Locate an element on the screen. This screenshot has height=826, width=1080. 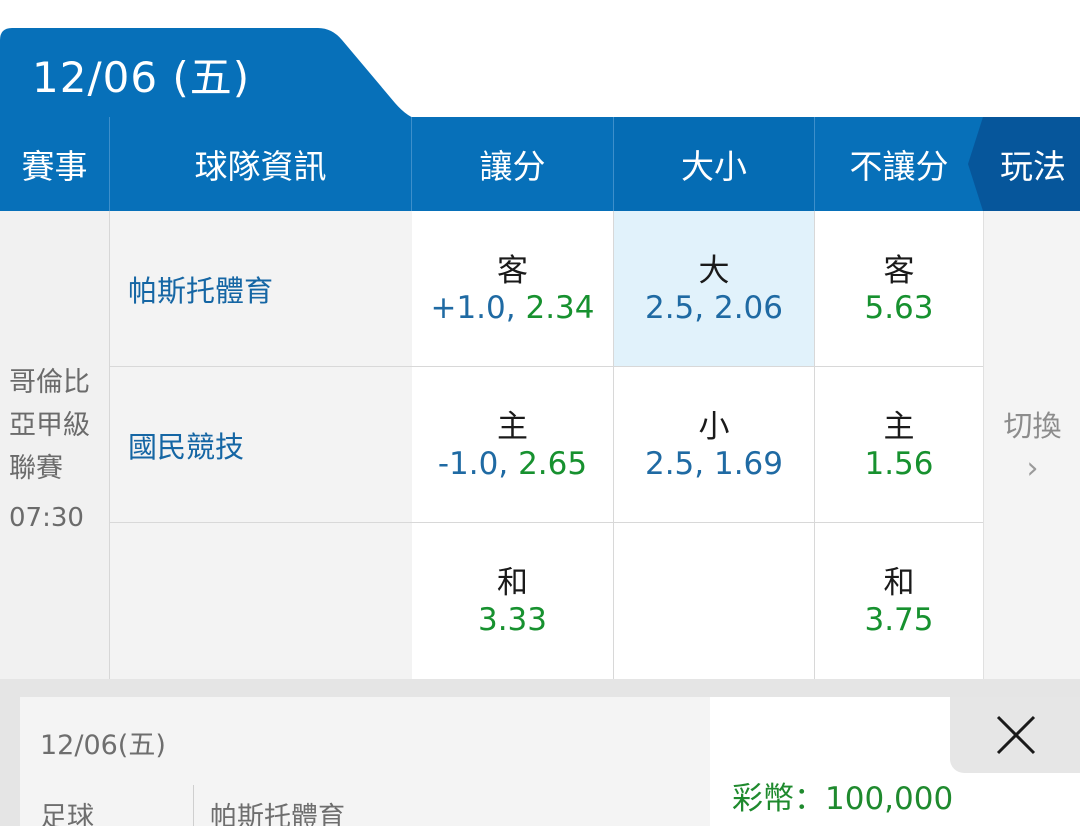
odds-price: 3.75 is located at coordinates (899, 620).